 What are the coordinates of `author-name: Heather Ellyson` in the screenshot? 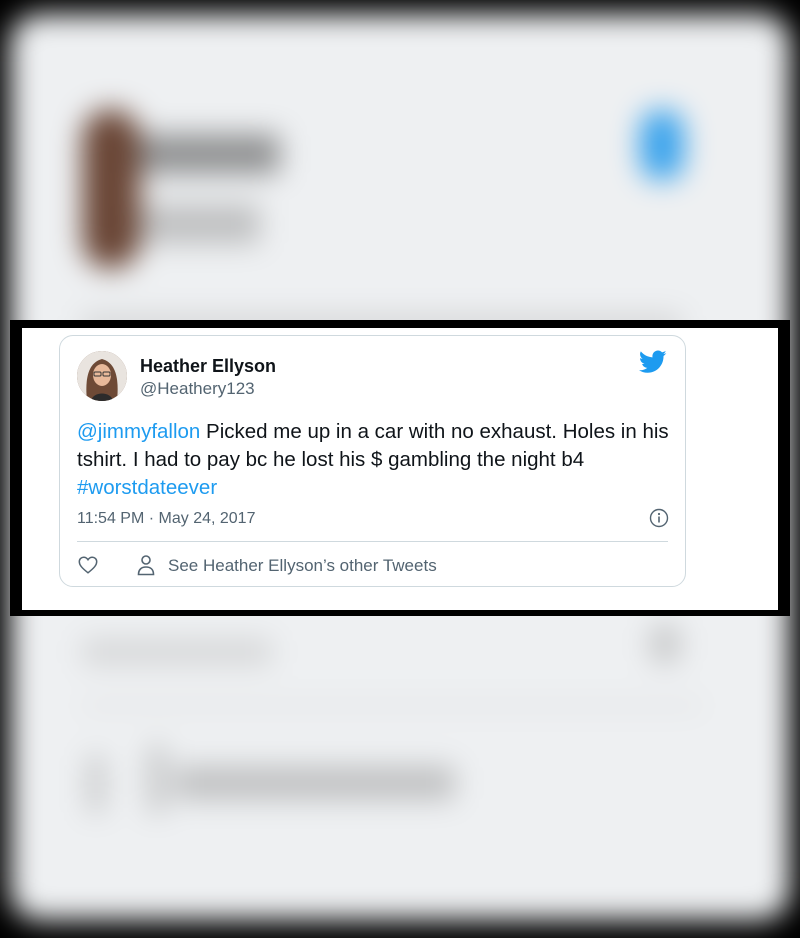 It's located at (208, 366).